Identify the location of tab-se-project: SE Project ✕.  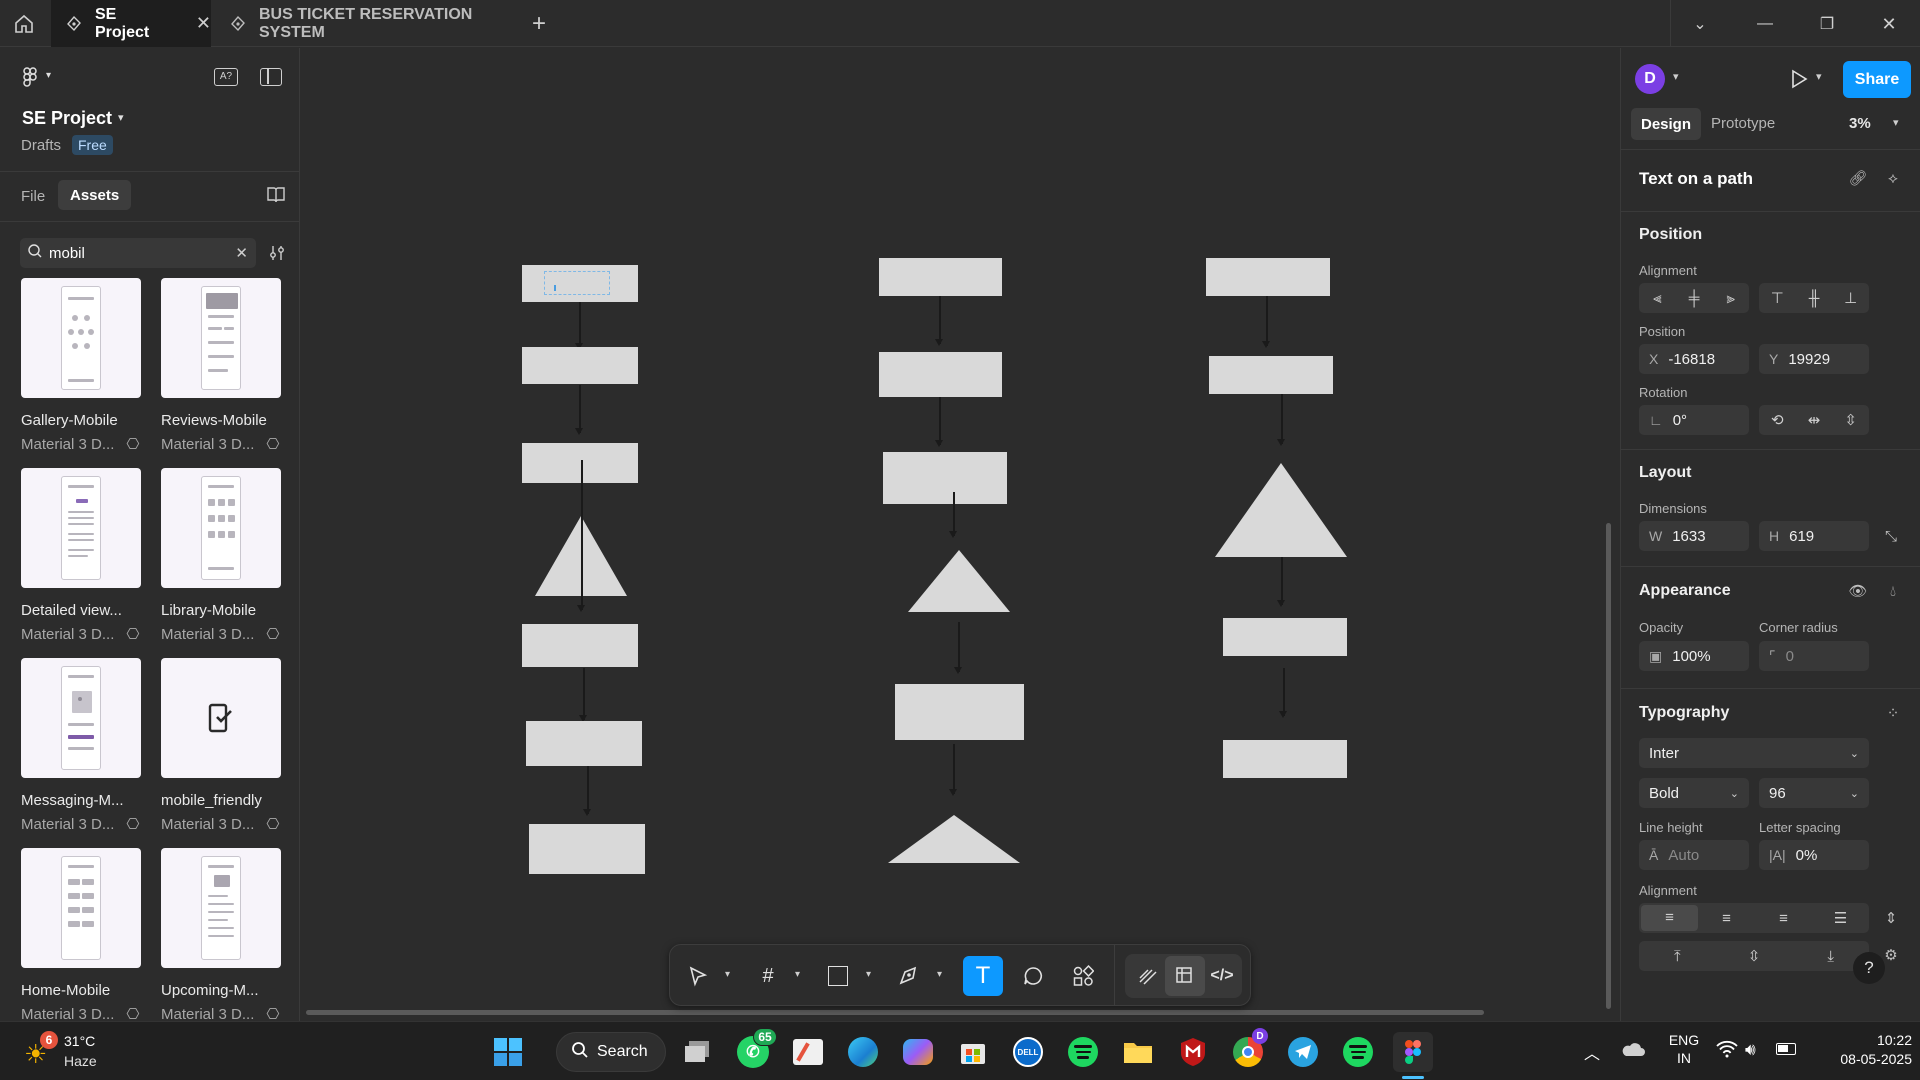
(131, 23).